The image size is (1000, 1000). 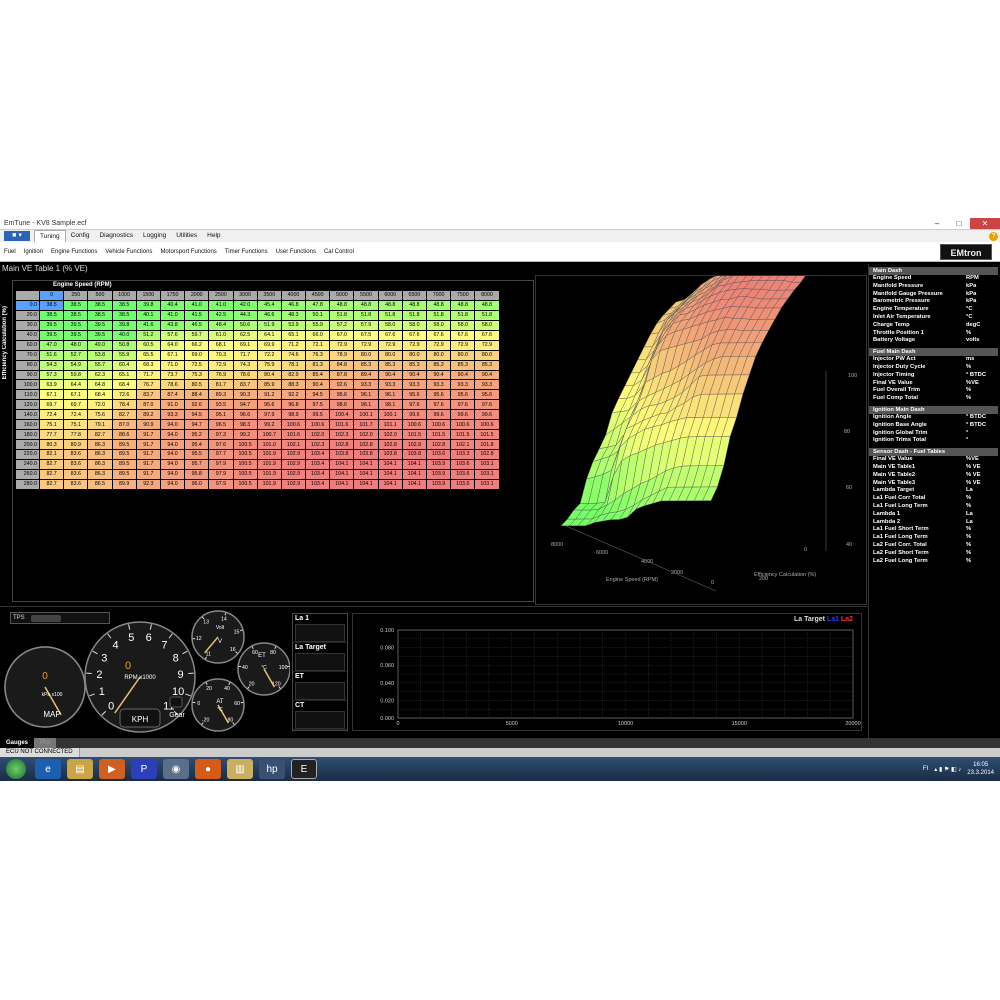 I want to click on ribbon-user-functions: User Functions, so click(x=296, y=252).